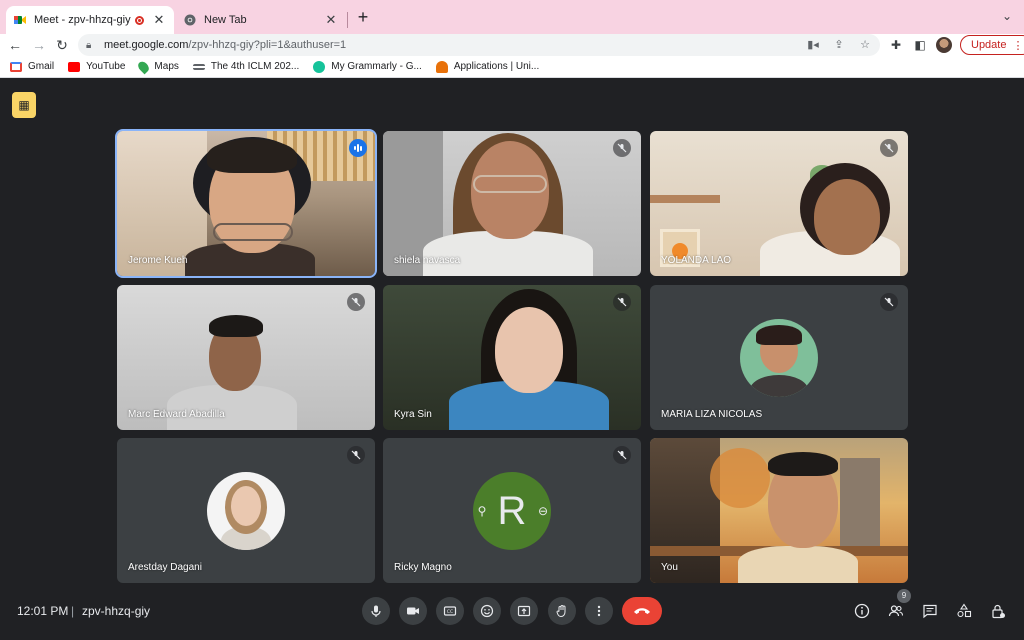  I want to click on participant-name: YOLANDA LAO, so click(696, 260).